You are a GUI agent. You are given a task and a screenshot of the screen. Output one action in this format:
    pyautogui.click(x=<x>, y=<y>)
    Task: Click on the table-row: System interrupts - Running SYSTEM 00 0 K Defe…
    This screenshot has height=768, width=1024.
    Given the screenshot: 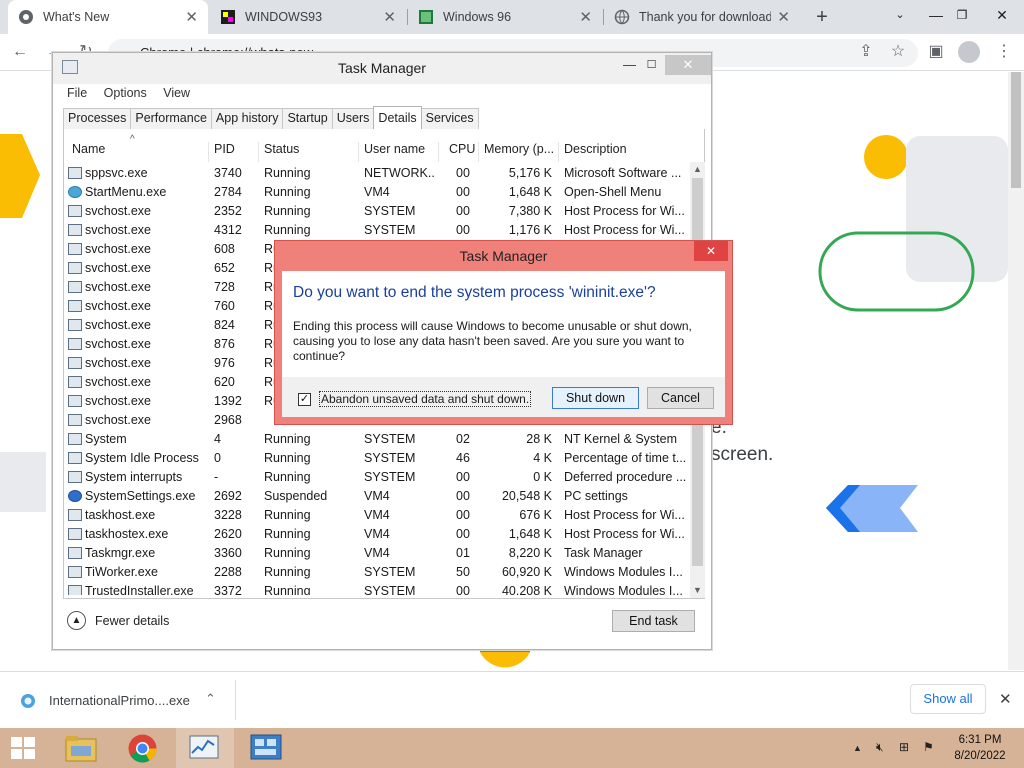 What is the action you would take?
    pyautogui.click(x=377, y=477)
    